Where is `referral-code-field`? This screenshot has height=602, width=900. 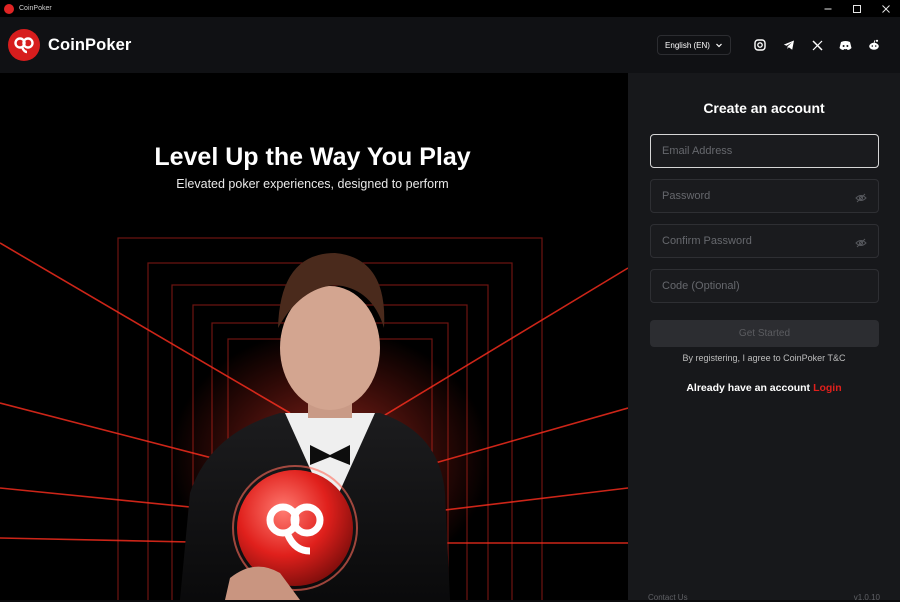
referral-code-field is located at coordinates (764, 286).